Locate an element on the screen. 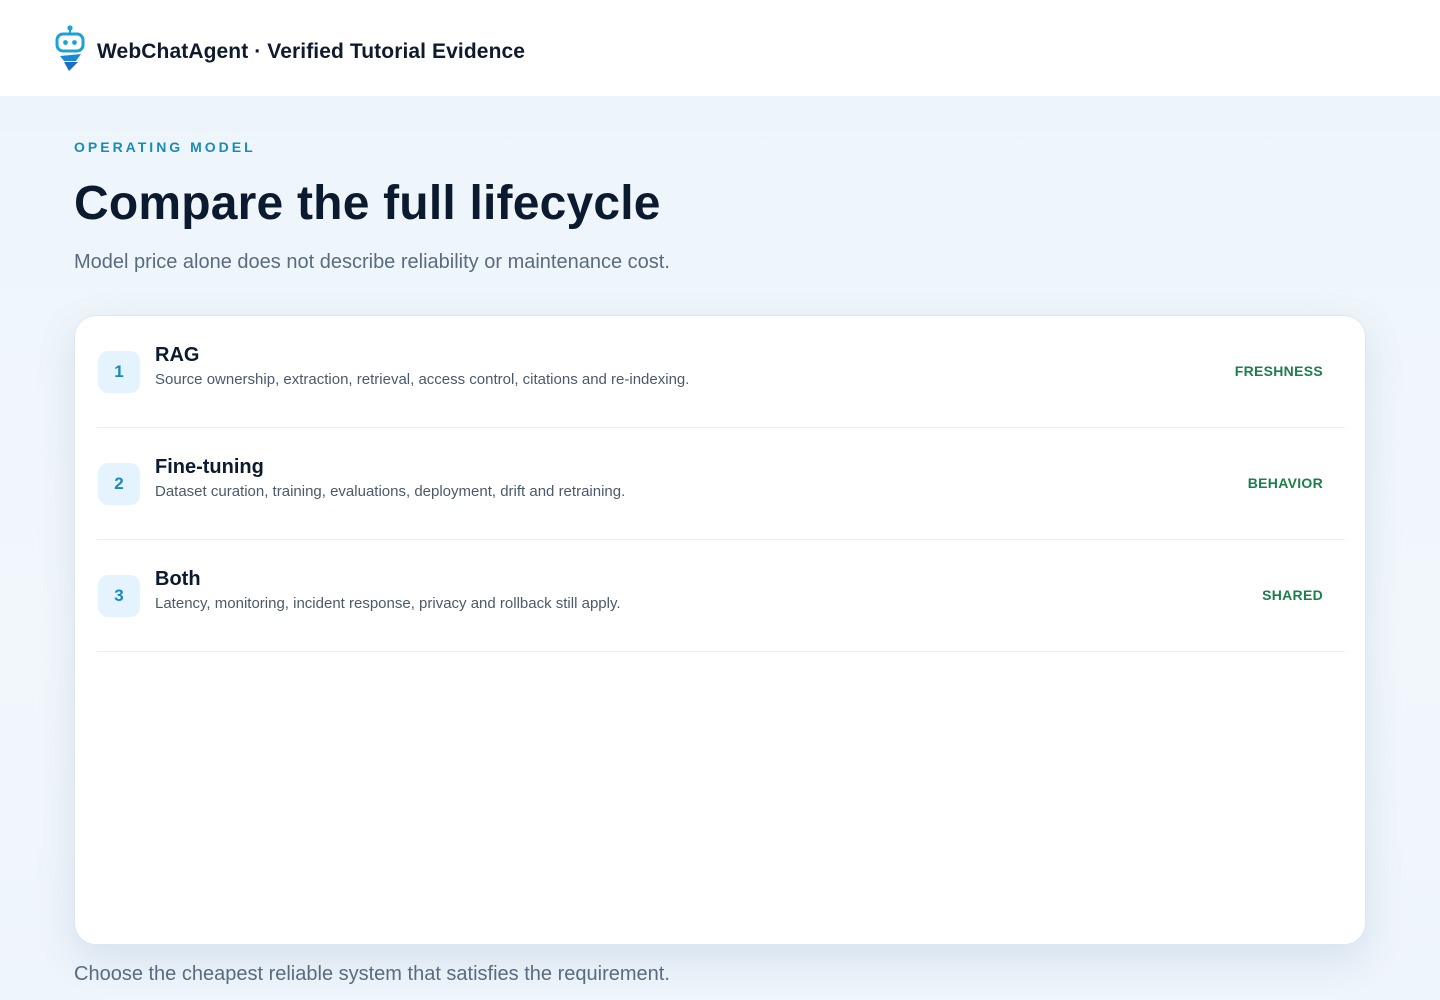 Image resolution: width=1440 pixels, height=1000 pixels. row-number-badge: 1 is located at coordinates (119, 372).